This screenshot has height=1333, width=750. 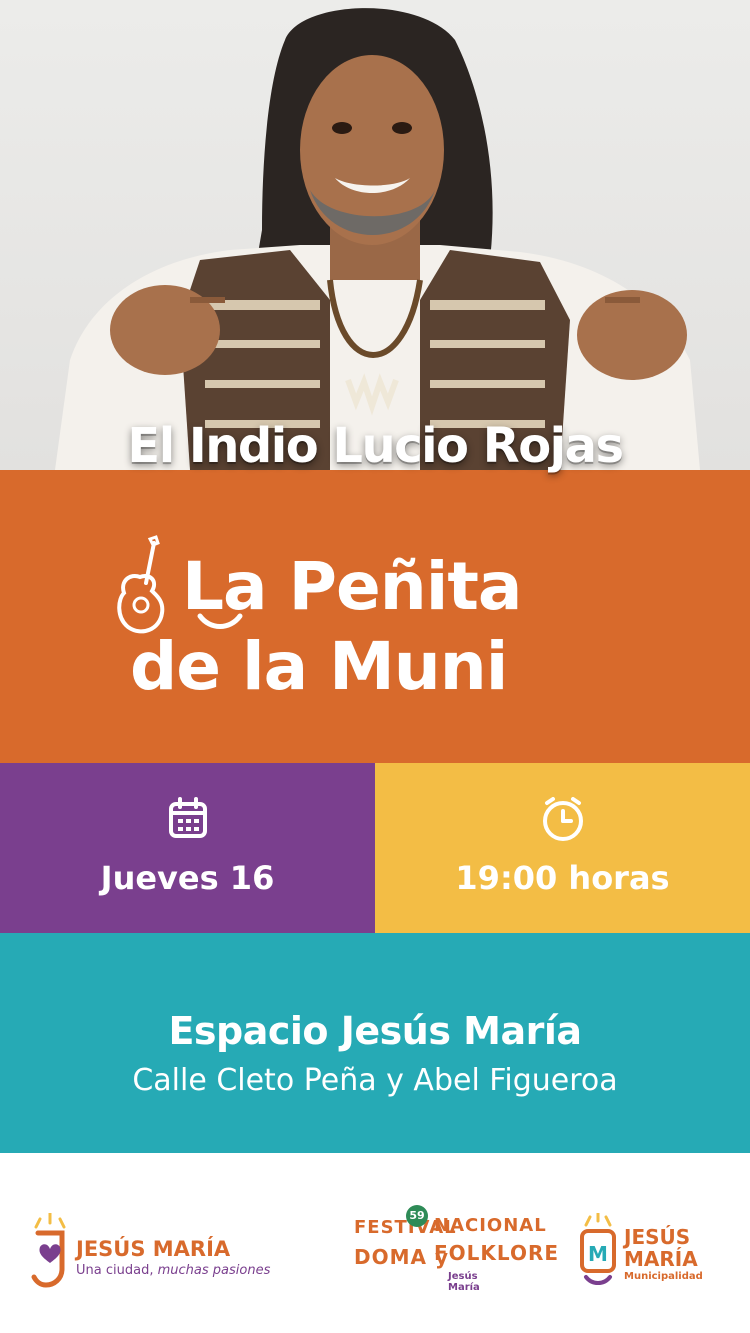 What do you see at coordinates (661, 1259) in the screenshot?
I see `logo-right-line2: MARÍA` at bounding box center [661, 1259].